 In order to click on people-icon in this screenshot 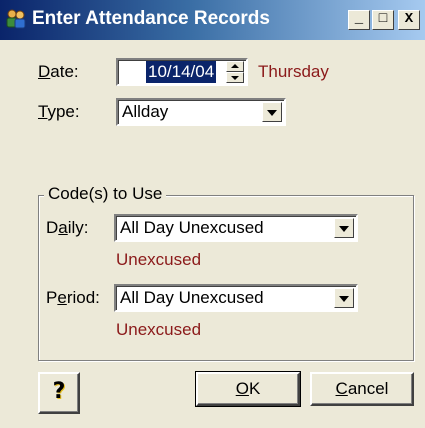, I will do `click(16, 19)`.